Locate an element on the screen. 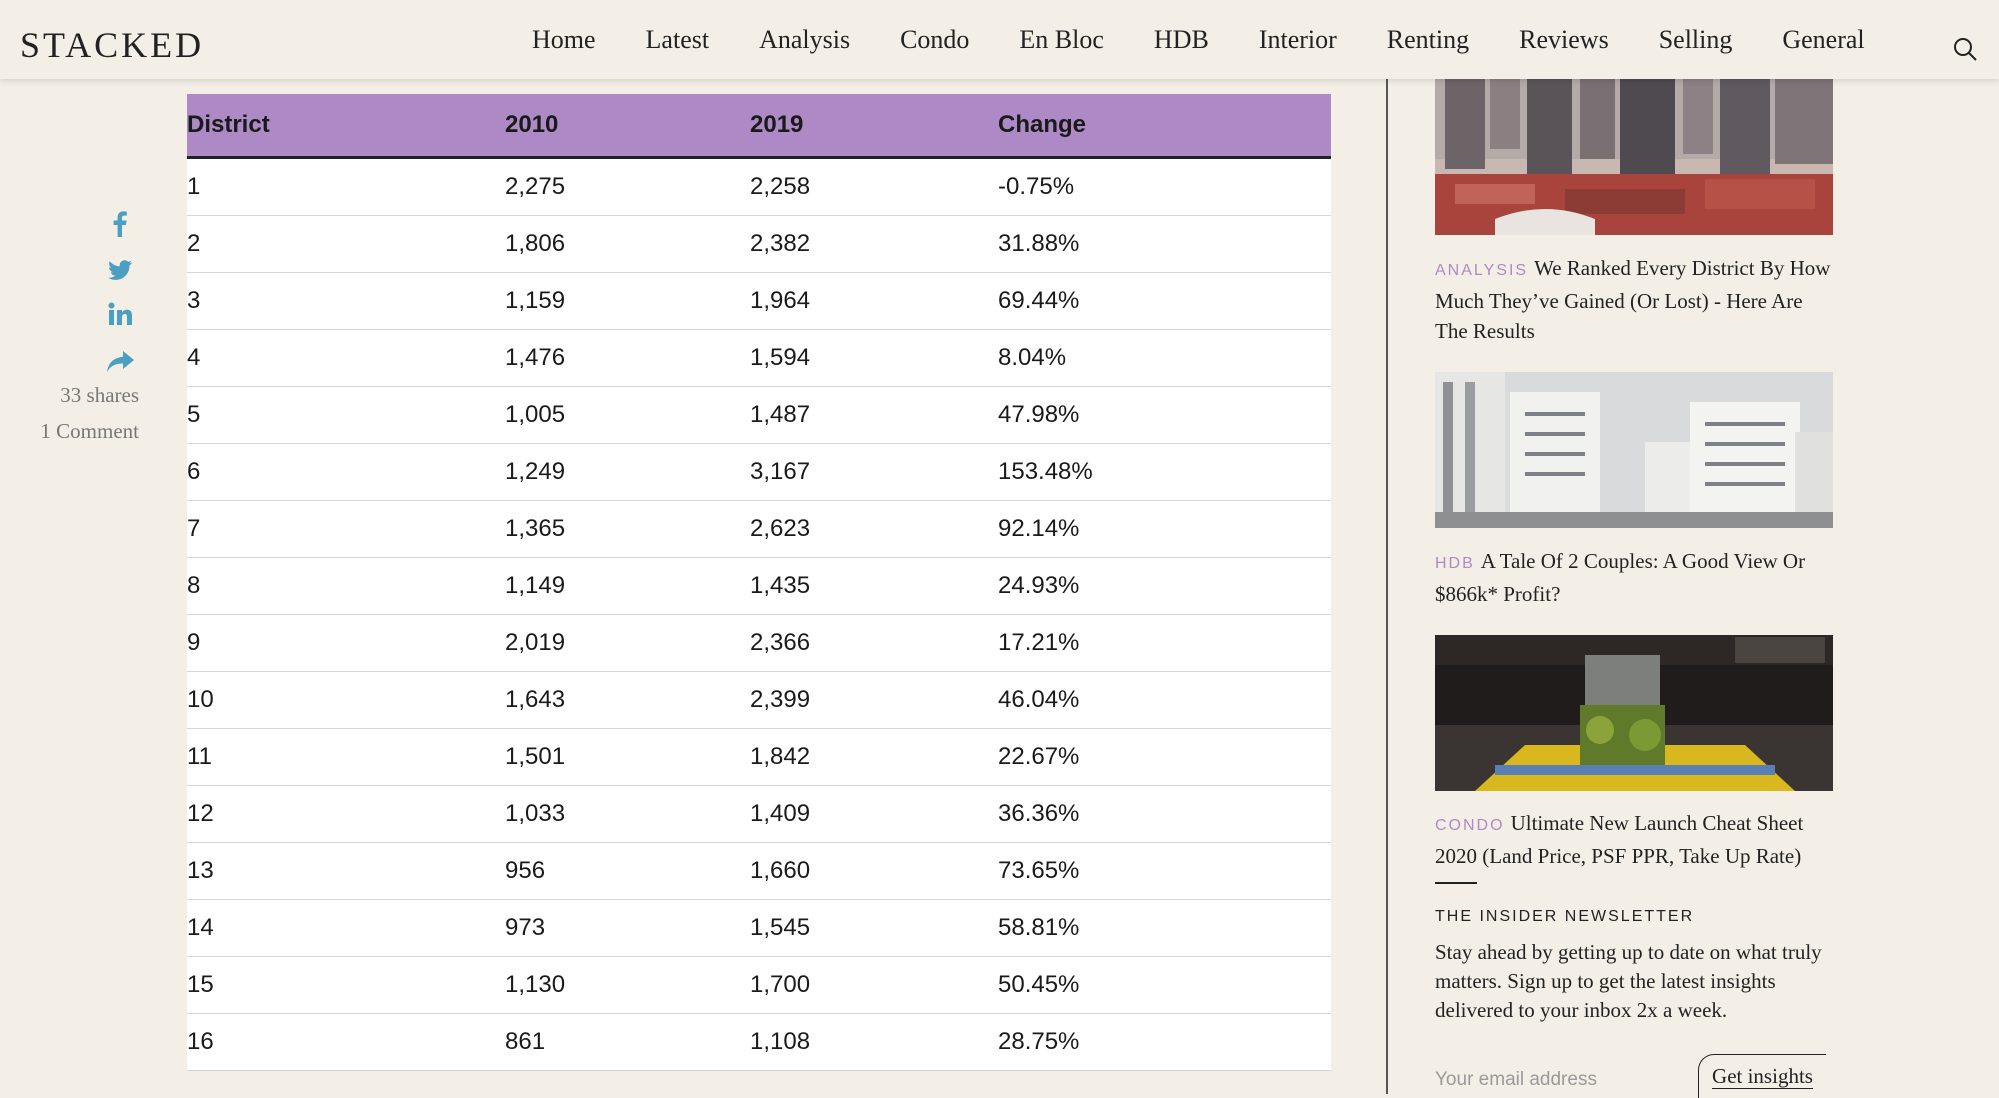 Image resolution: width=1999 pixels, height=1098 pixels. price-2019-cell: 2,258 is located at coordinates (874, 186).